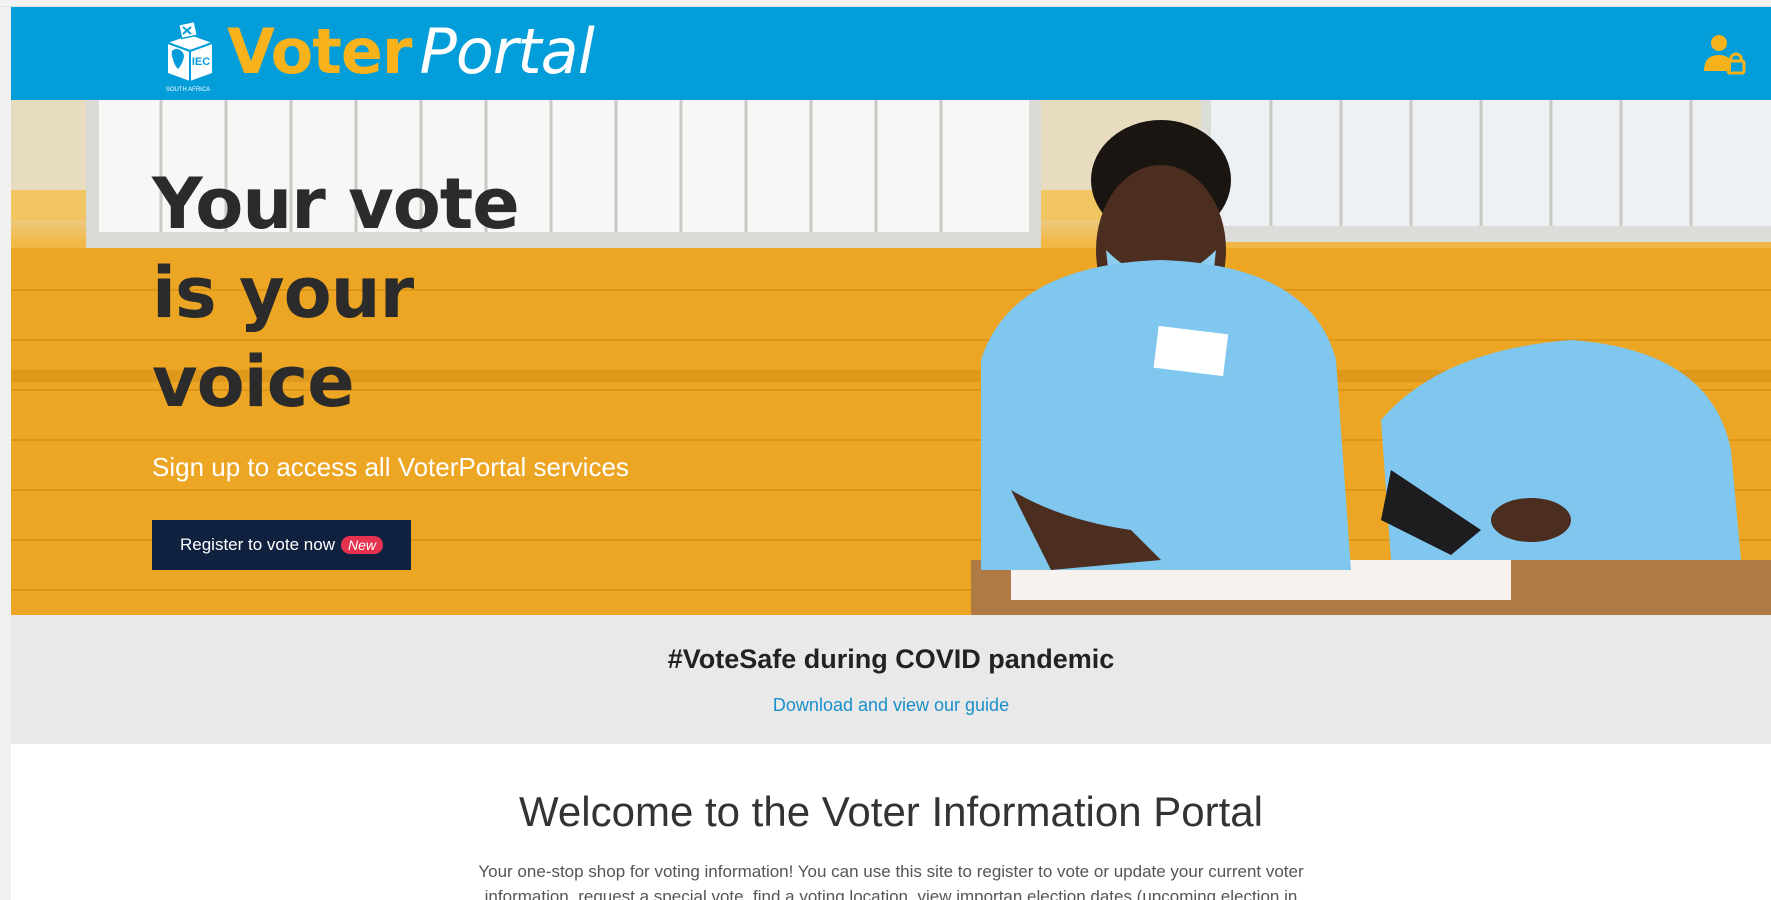  What do you see at coordinates (336, 204) in the screenshot?
I see `hero-title-line-1: Your vote` at bounding box center [336, 204].